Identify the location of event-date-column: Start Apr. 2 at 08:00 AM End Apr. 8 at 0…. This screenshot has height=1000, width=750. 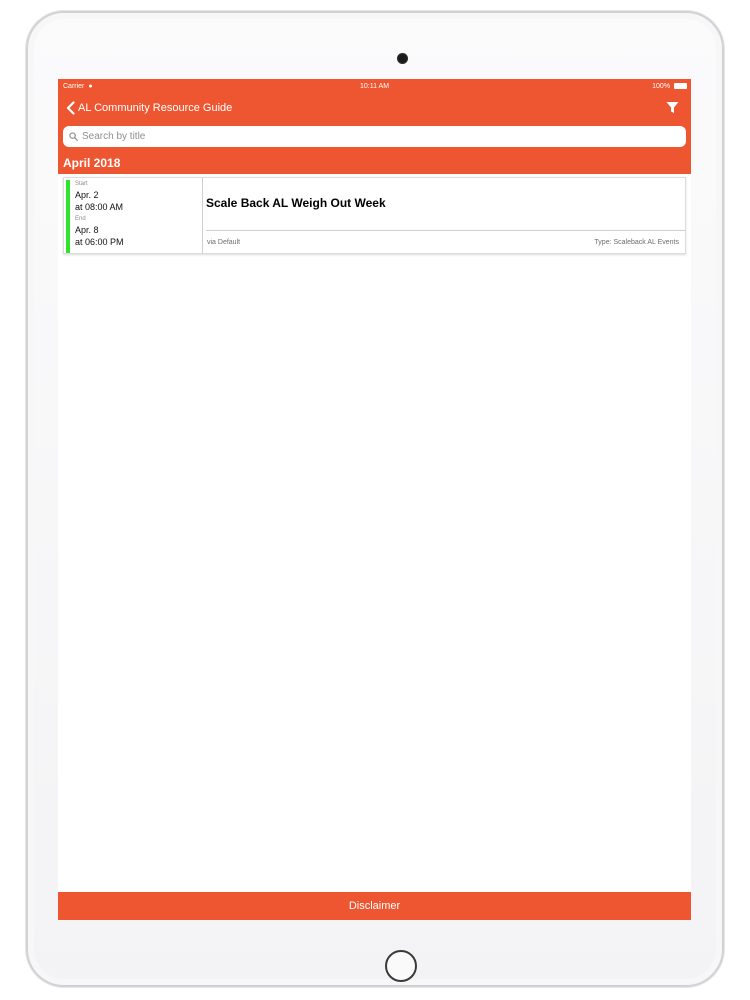
(133, 215).